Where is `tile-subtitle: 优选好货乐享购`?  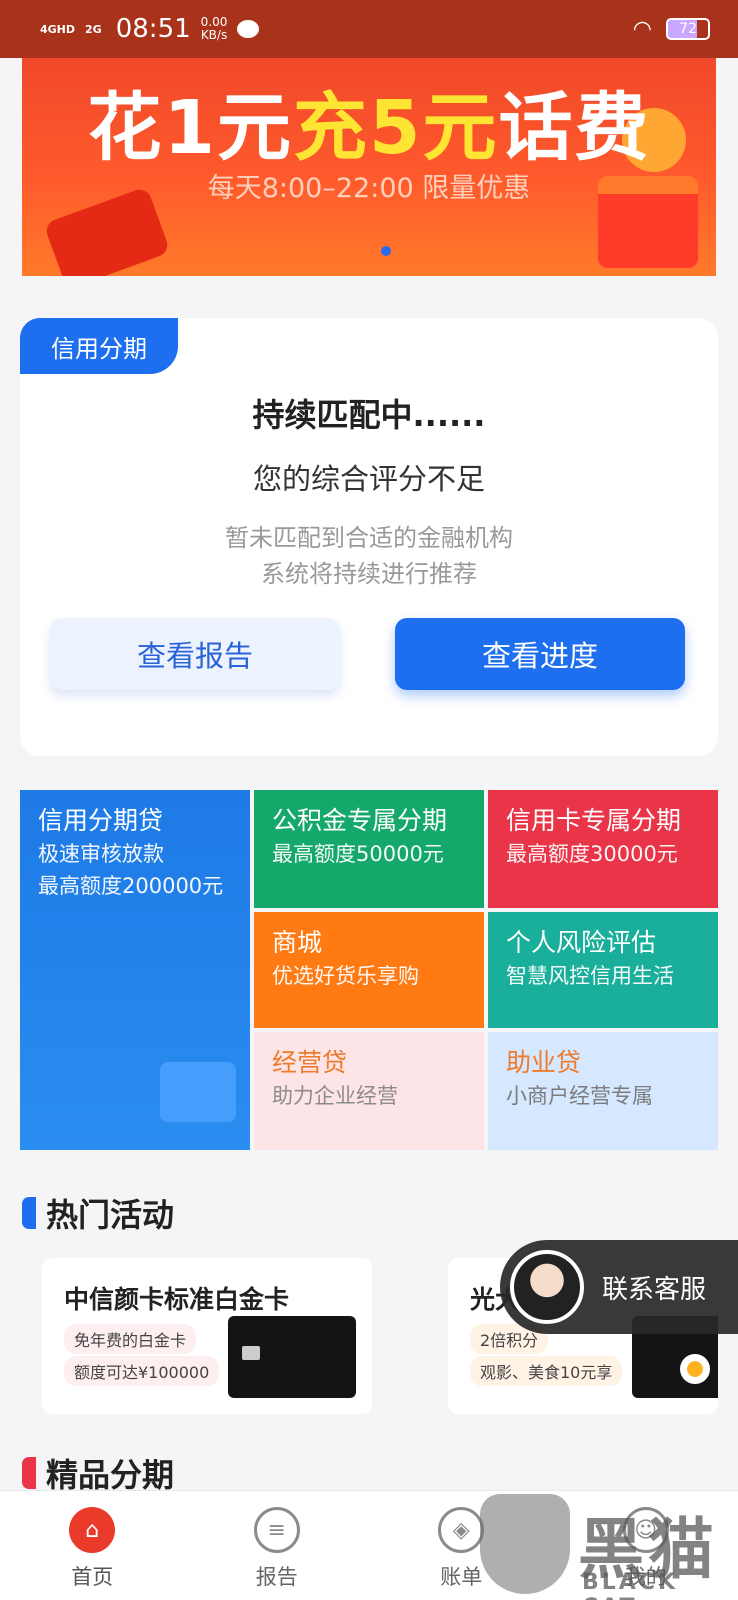 tile-subtitle: 优选好货乐享购 is located at coordinates (345, 976).